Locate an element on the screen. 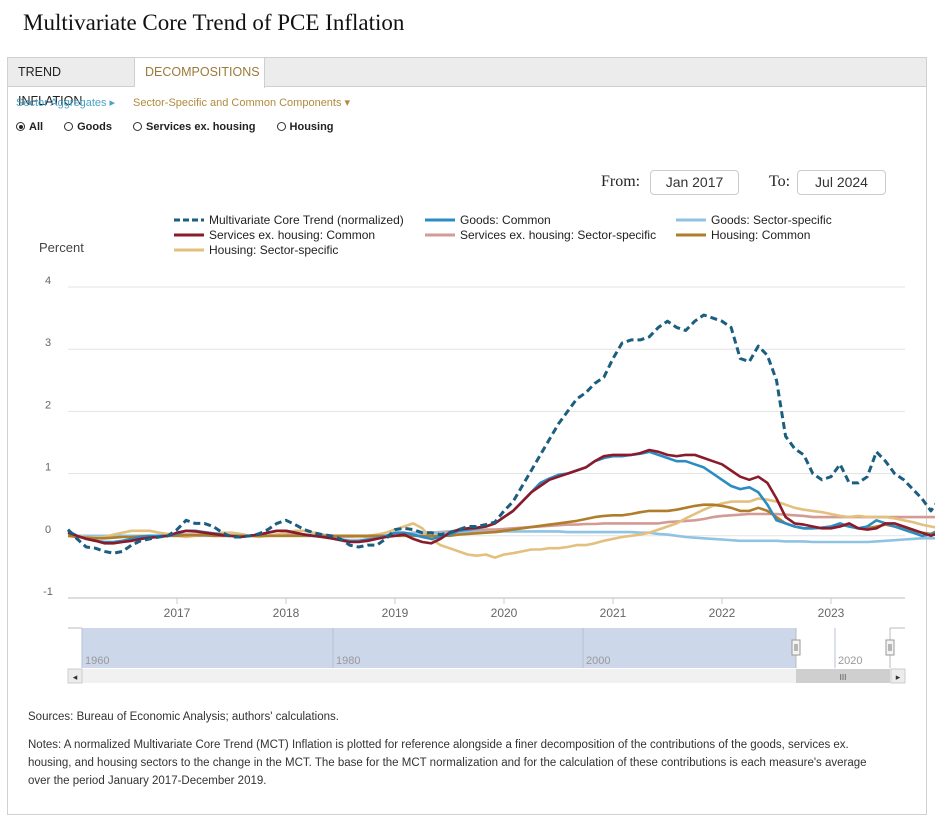 This screenshot has width=935, height=821. tab-bar: TREND INFLATION DECOMPOSITIONS is located at coordinates (467, 83).